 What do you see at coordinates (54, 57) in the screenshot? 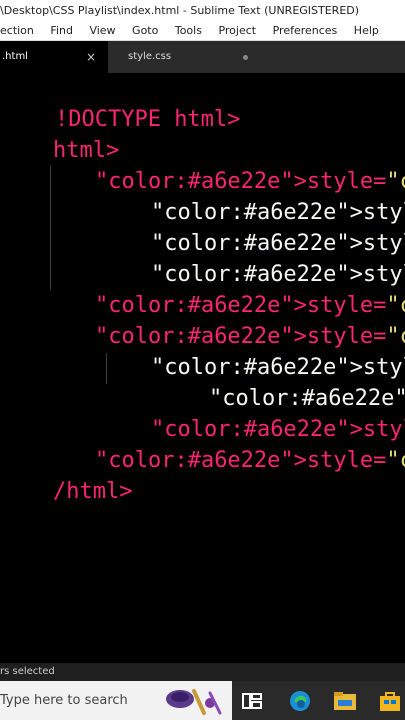
I see `tab-index-html: .html ×` at bounding box center [54, 57].